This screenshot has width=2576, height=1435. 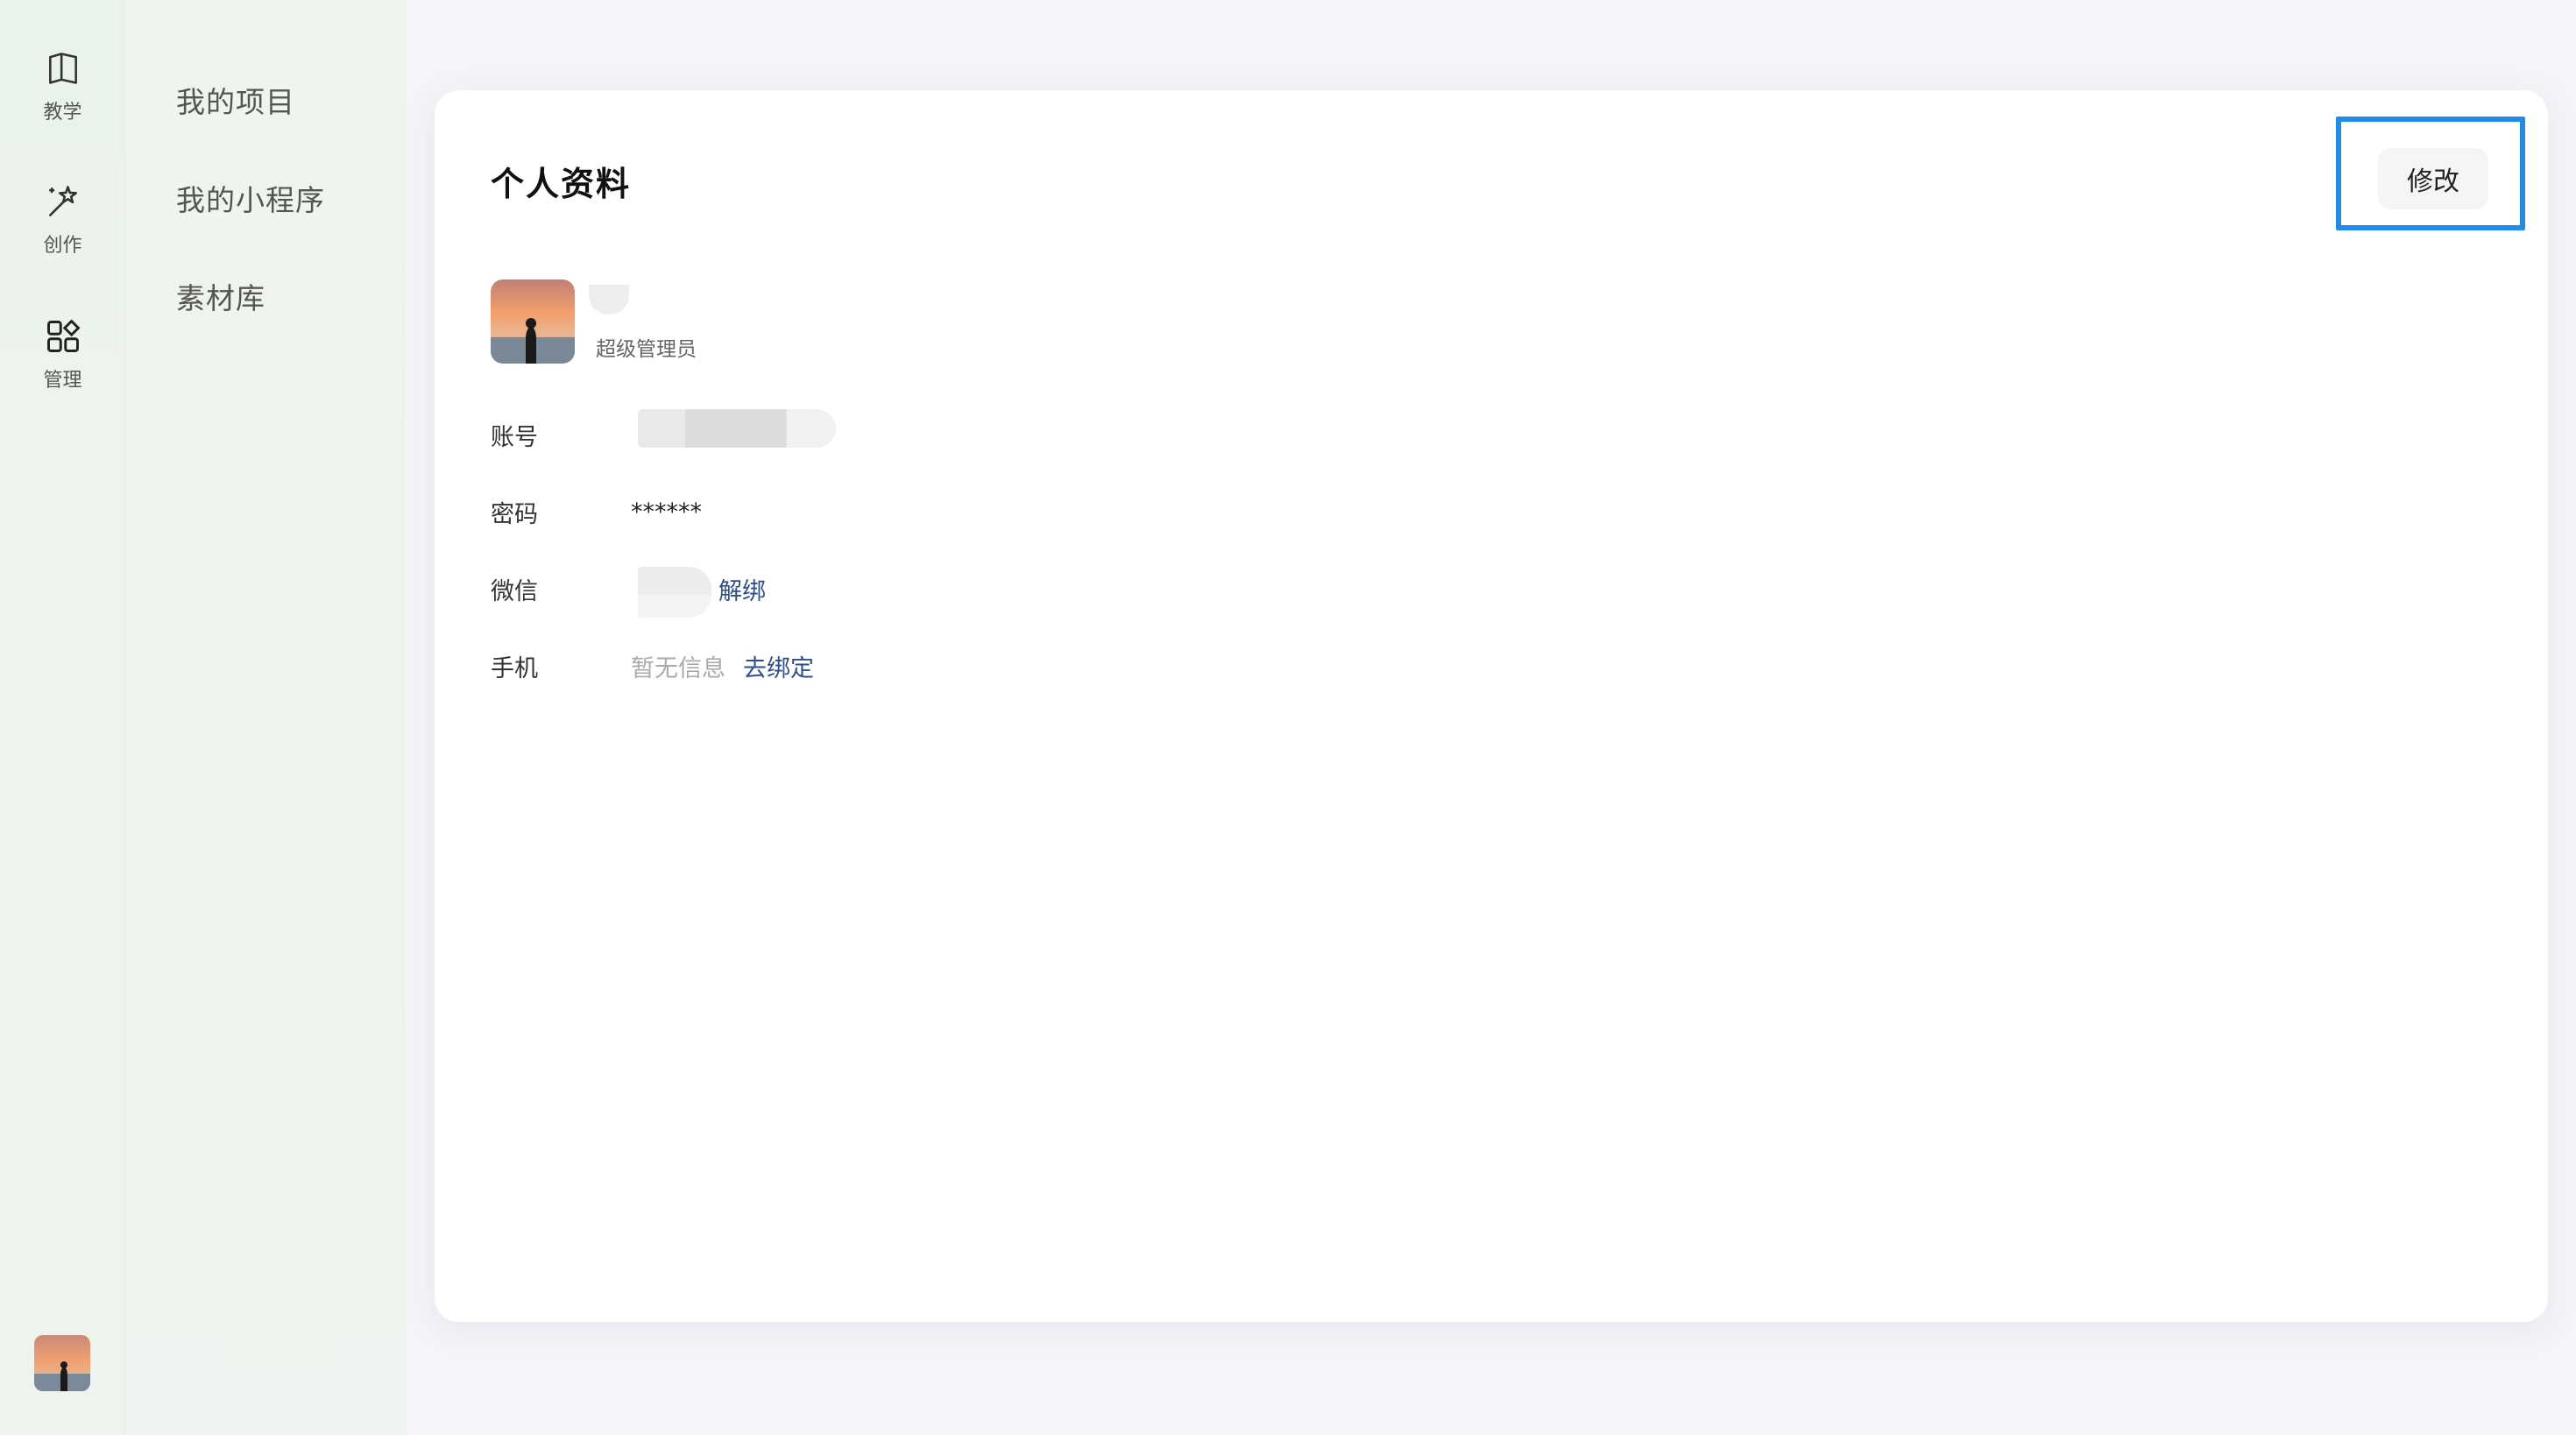 I want to click on phone-bind-link: 去绑定, so click(x=778, y=666).